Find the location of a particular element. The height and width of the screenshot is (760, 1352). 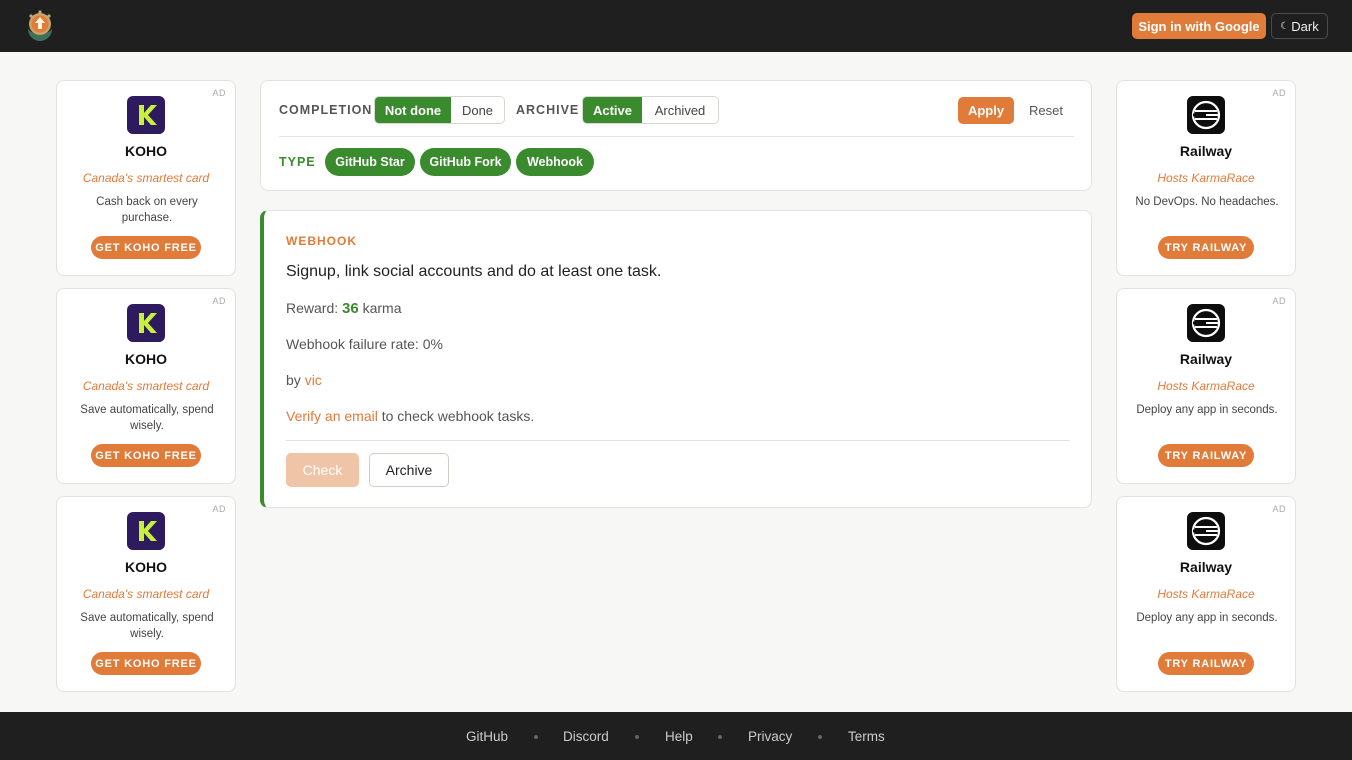

footer-link-discord: Discord is located at coordinates (586, 736).